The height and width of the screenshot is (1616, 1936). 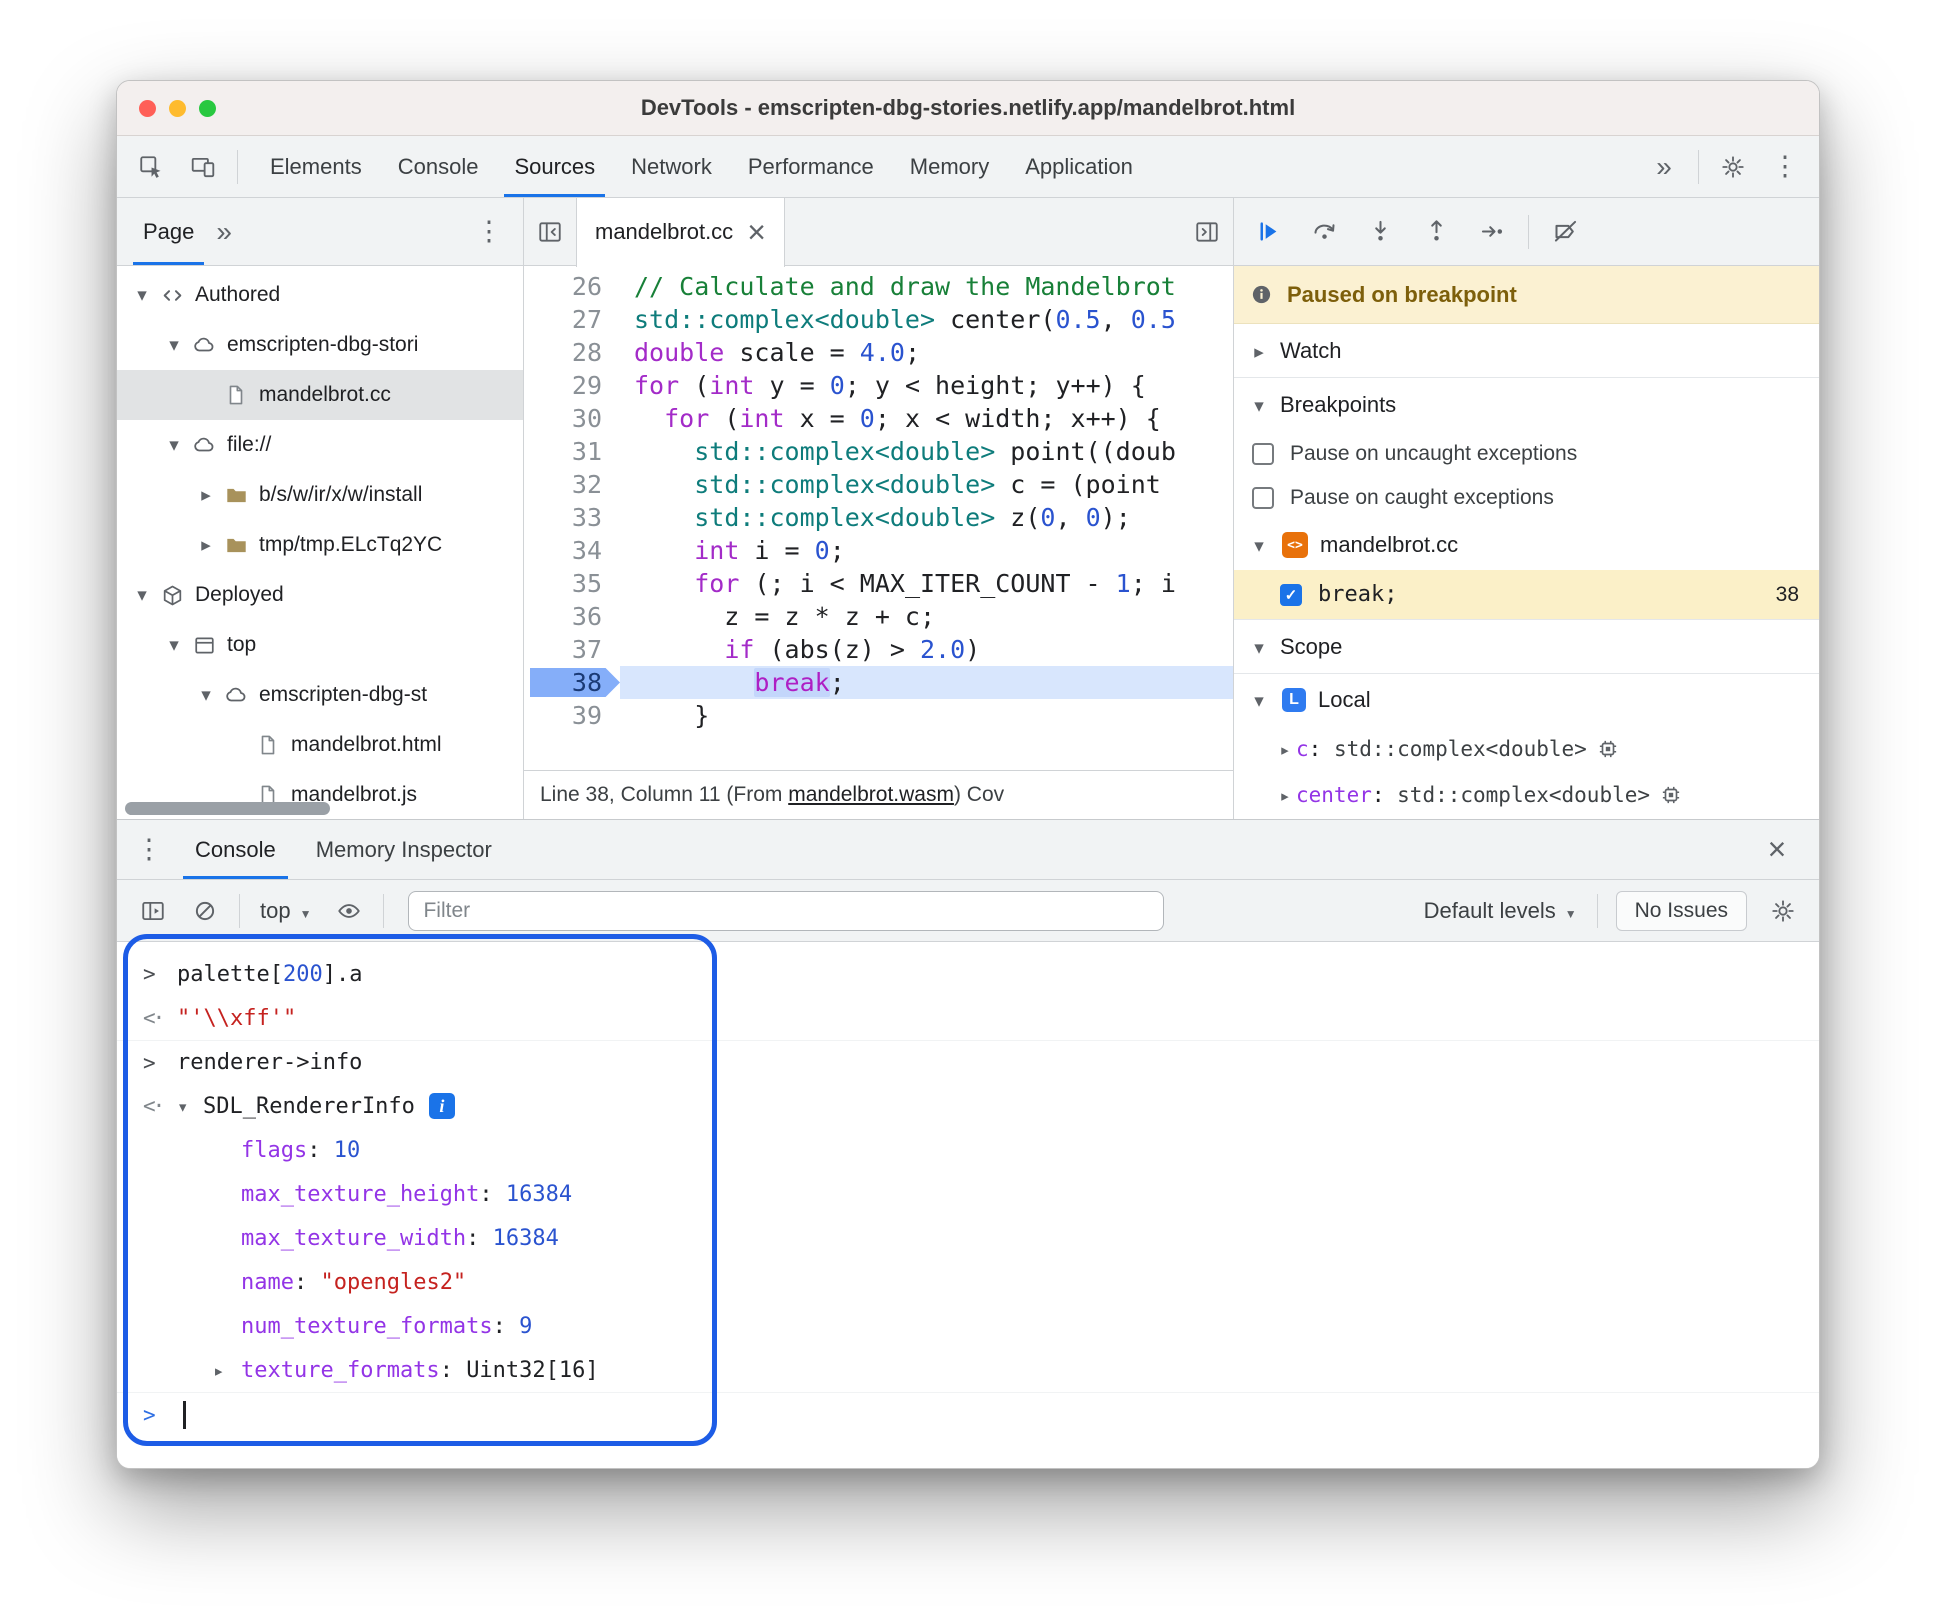 What do you see at coordinates (1207, 232) in the screenshot?
I see `show-debugger-panel-button` at bounding box center [1207, 232].